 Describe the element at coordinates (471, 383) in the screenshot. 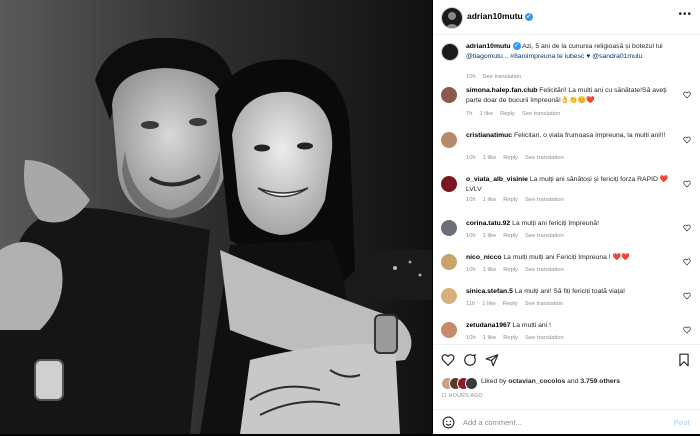

I see `liker-avatar` at that location.